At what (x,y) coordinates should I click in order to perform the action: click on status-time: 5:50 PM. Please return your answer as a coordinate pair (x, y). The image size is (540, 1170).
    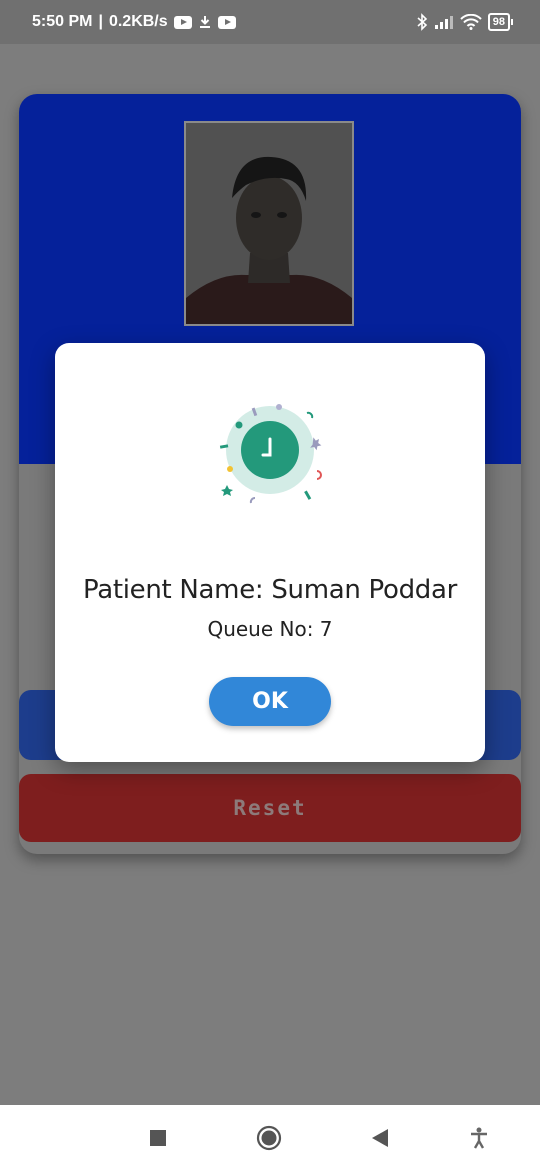
    Looking at the image, I should click on (62, 21).